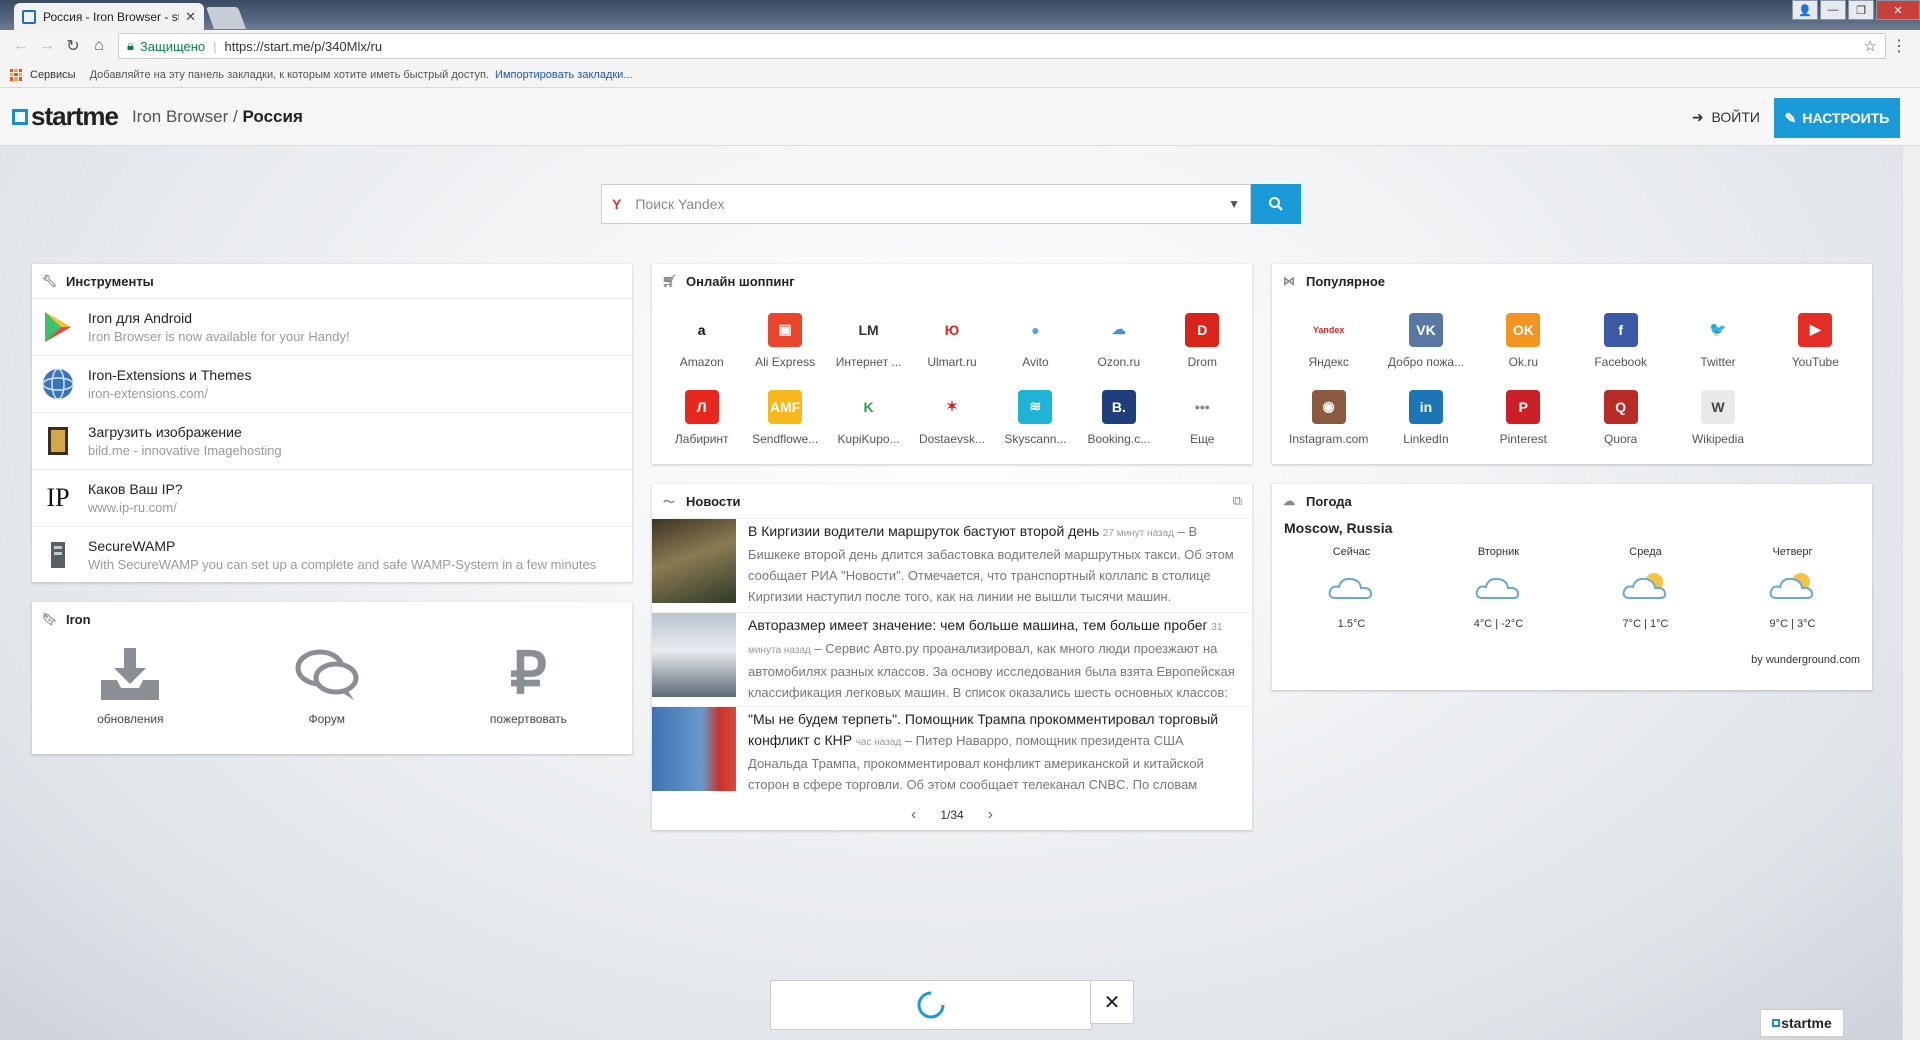 The height and width of the screenshot is (1040, 1920). I want to click on services-link: Сервисы, so click(53, 75).